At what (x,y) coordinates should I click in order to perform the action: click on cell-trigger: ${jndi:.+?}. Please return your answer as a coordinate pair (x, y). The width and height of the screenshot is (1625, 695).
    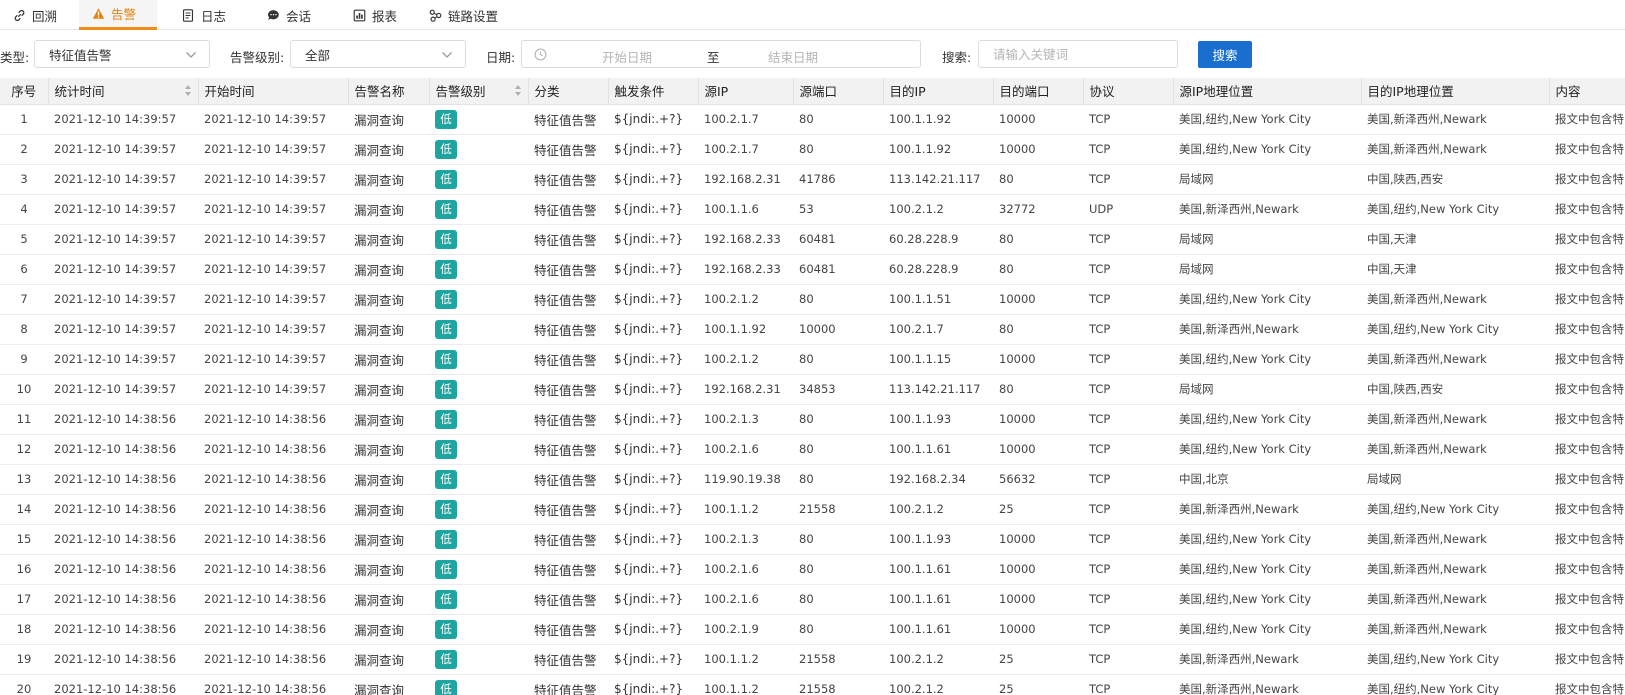
    Looking at the image, I should click on (653, 179).